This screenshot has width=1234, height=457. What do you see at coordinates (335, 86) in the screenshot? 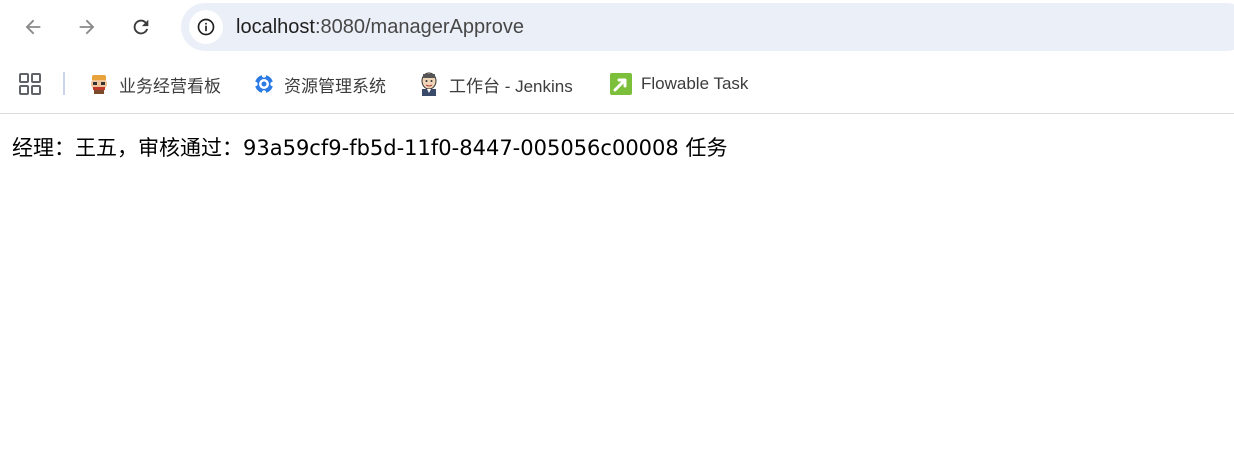
I see `bookmark-label: 资源管理系统` at bounding box center [335, 86].